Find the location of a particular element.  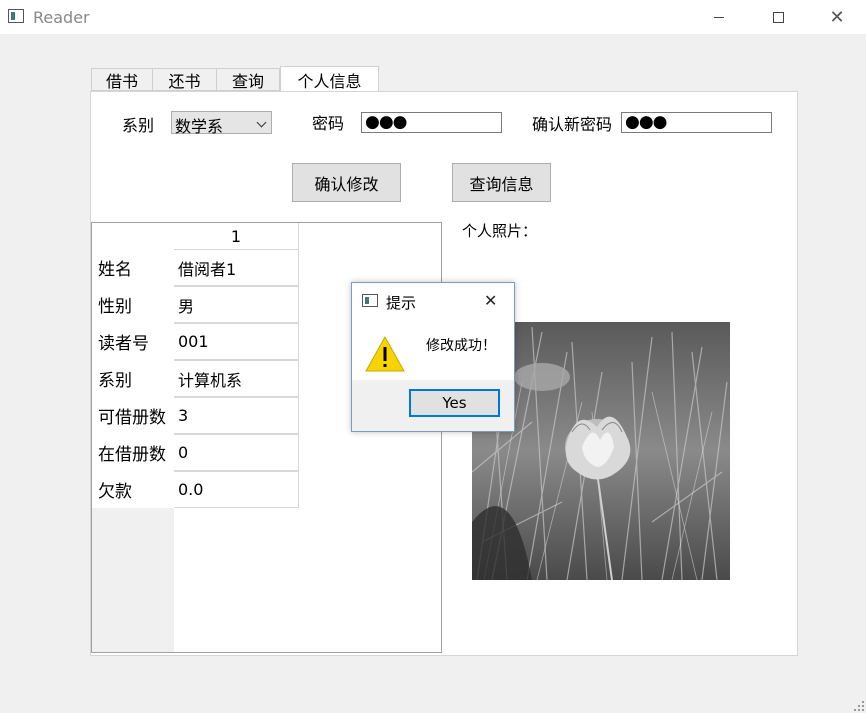

tab-personal-info: 个人信息 is located at coordinates (329, 79).